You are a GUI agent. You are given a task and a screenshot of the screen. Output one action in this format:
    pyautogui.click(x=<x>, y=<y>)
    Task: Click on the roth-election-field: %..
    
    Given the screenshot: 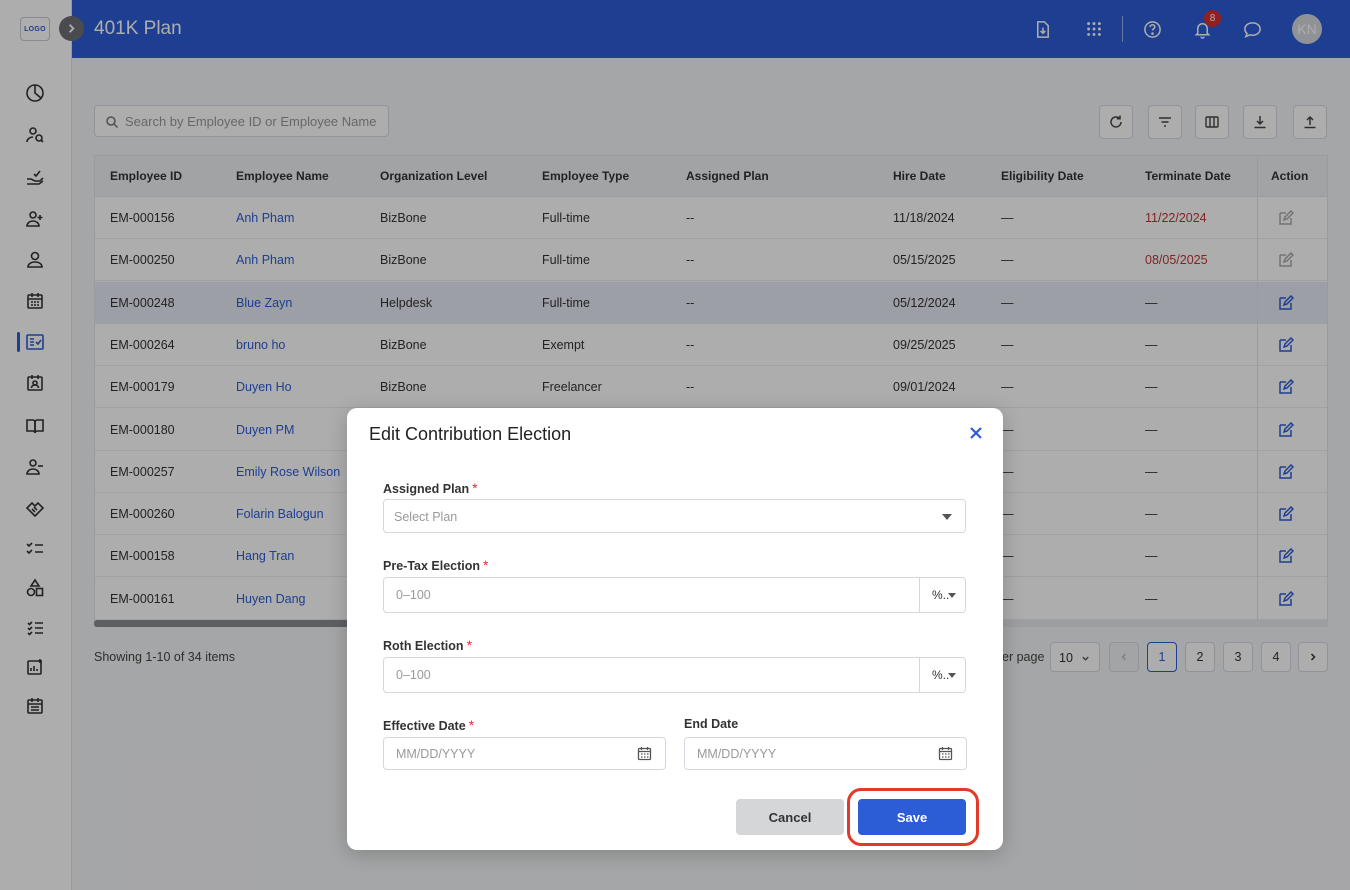 What is the action you would take?
    pyautogui.click(x=674, y=675)
    